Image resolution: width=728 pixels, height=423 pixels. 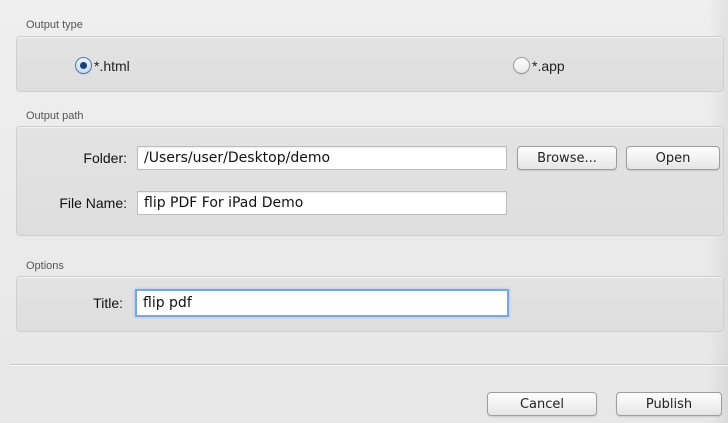 What do you see at coordinates (45, 266) in the screenshot?
I see `options-label: Options` at bounding box center [45, 266].